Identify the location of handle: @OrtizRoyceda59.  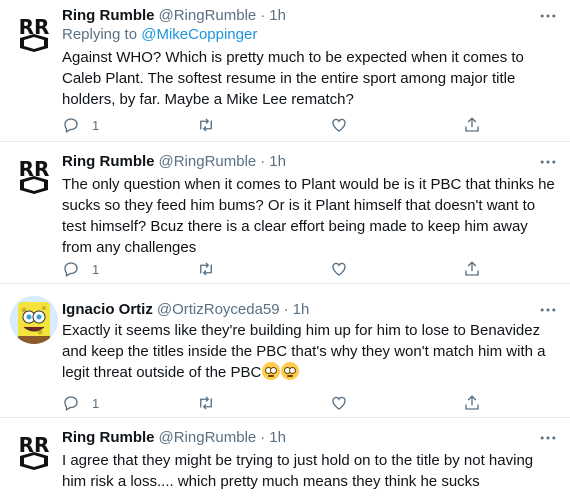
(218, 309).